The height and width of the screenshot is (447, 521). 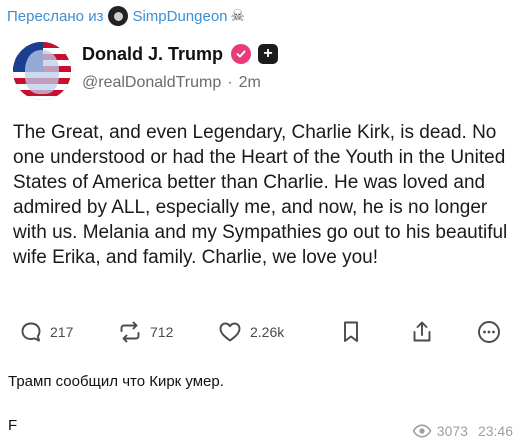 I want to click on message-meta: 3073 23:46, so click(x=462, y=431).